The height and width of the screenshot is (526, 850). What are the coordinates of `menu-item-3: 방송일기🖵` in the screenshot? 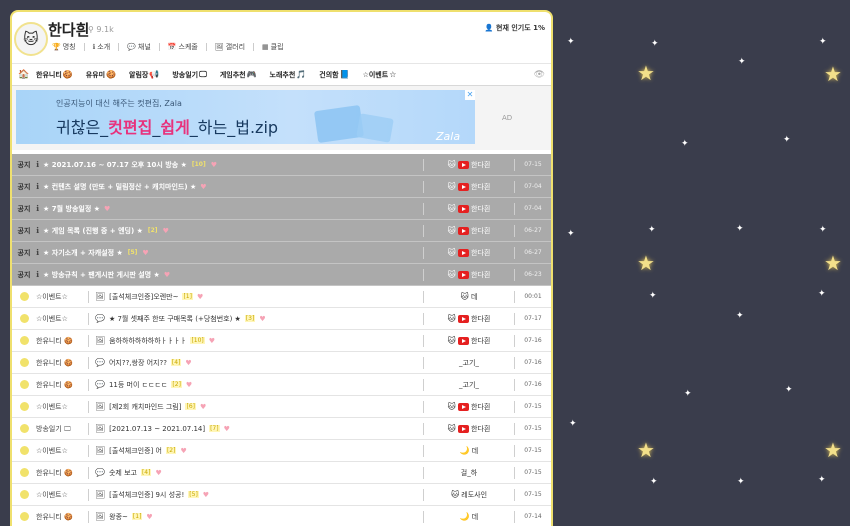 It's located at (189, 75).